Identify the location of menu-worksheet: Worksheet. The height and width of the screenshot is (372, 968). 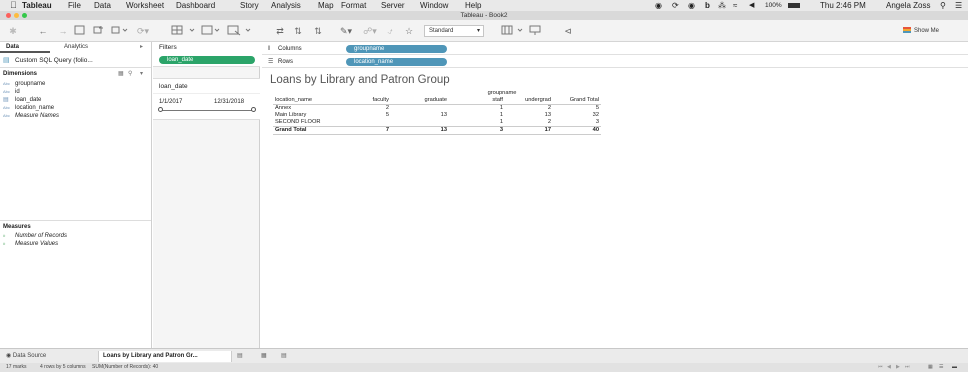
(145, 5).